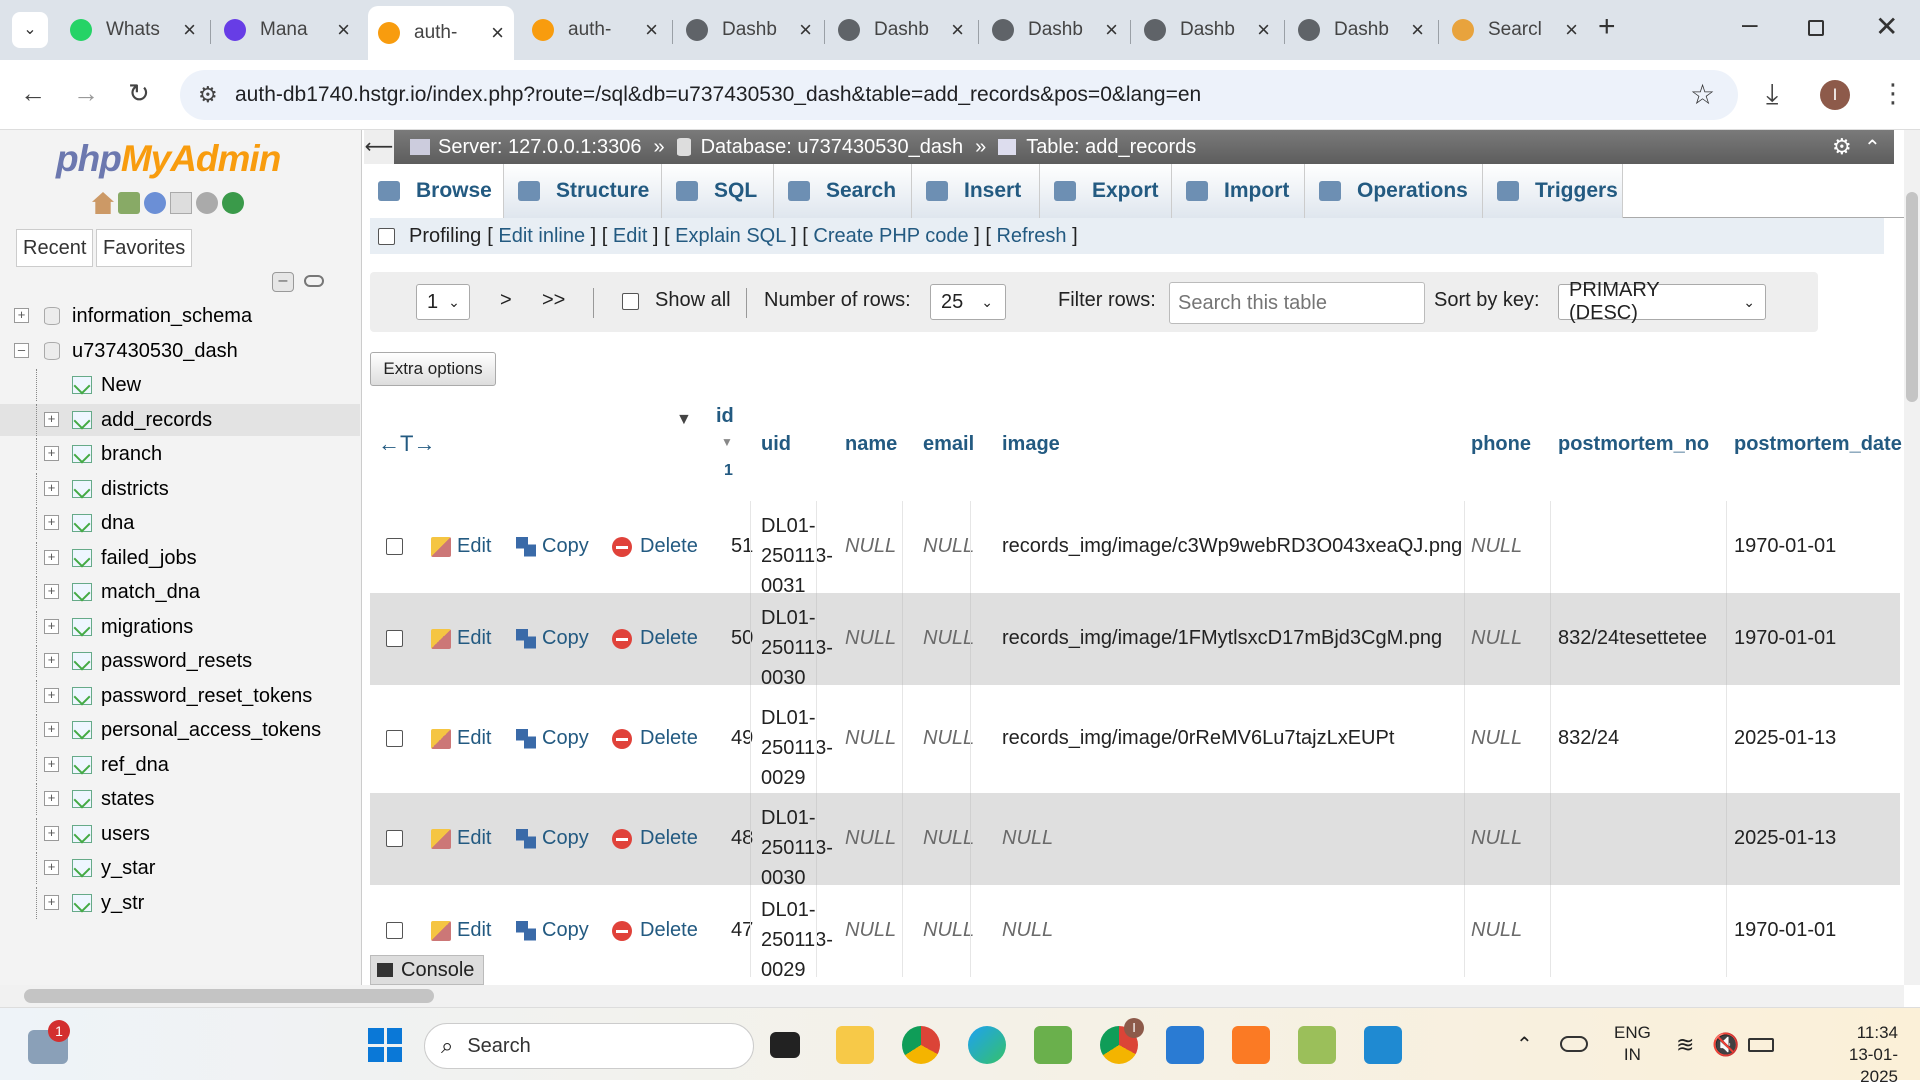 The width and height of the screenshot is (1920, 1088). Describe the element at coordinates (797, 940) in the screenshot. I see `cell-uid: DL01- 250113- 0029` at that location.